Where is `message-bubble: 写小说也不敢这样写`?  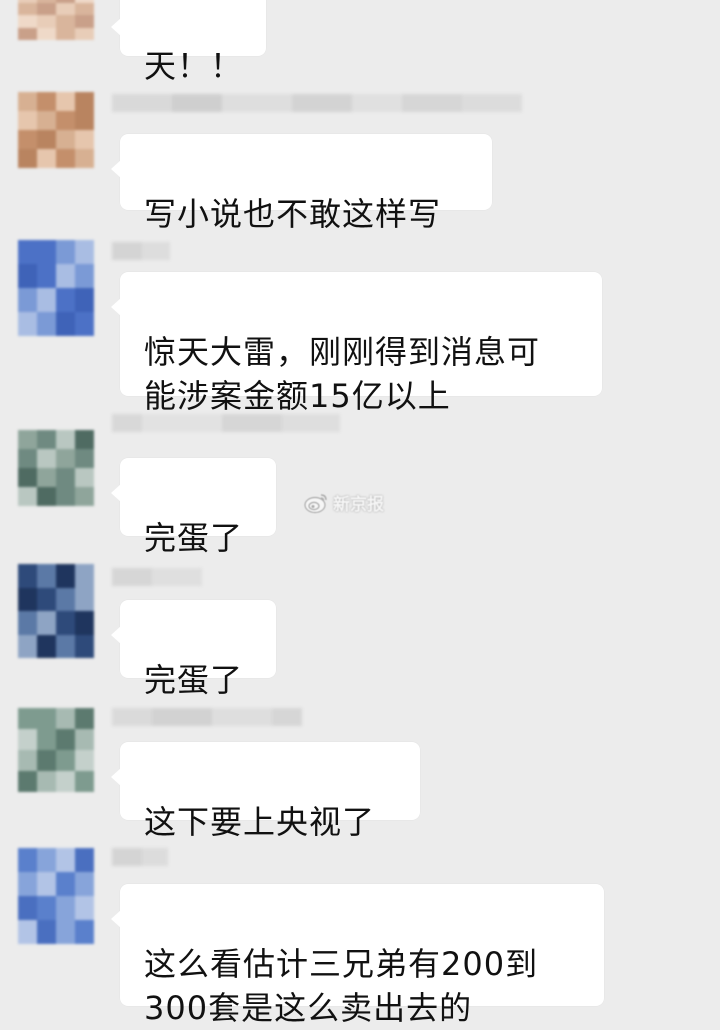 message-bubble: 写小说也不敢这样写 is located at coordinates (301, 183).